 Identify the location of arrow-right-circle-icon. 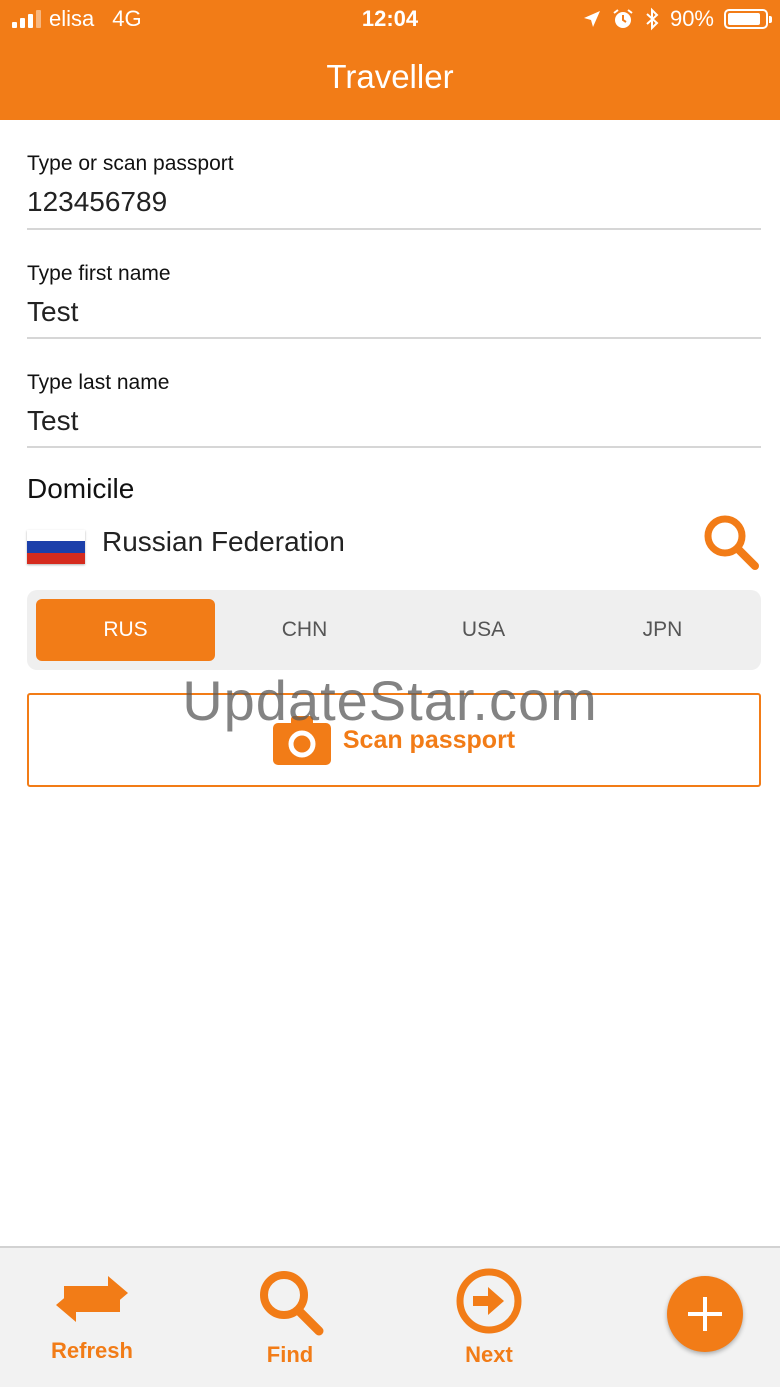
(489, 1301).